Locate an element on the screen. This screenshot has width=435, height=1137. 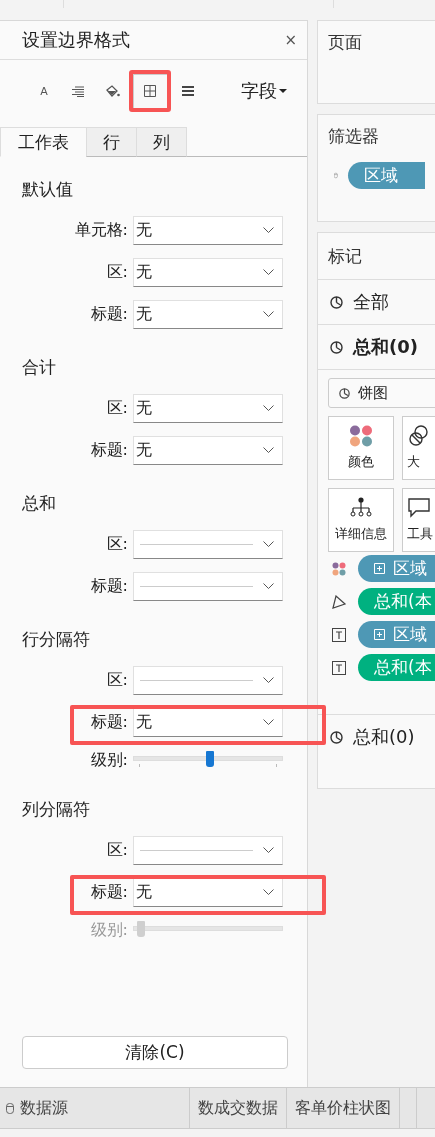
section-title: 默认值 is located at coordinates (48, 189).